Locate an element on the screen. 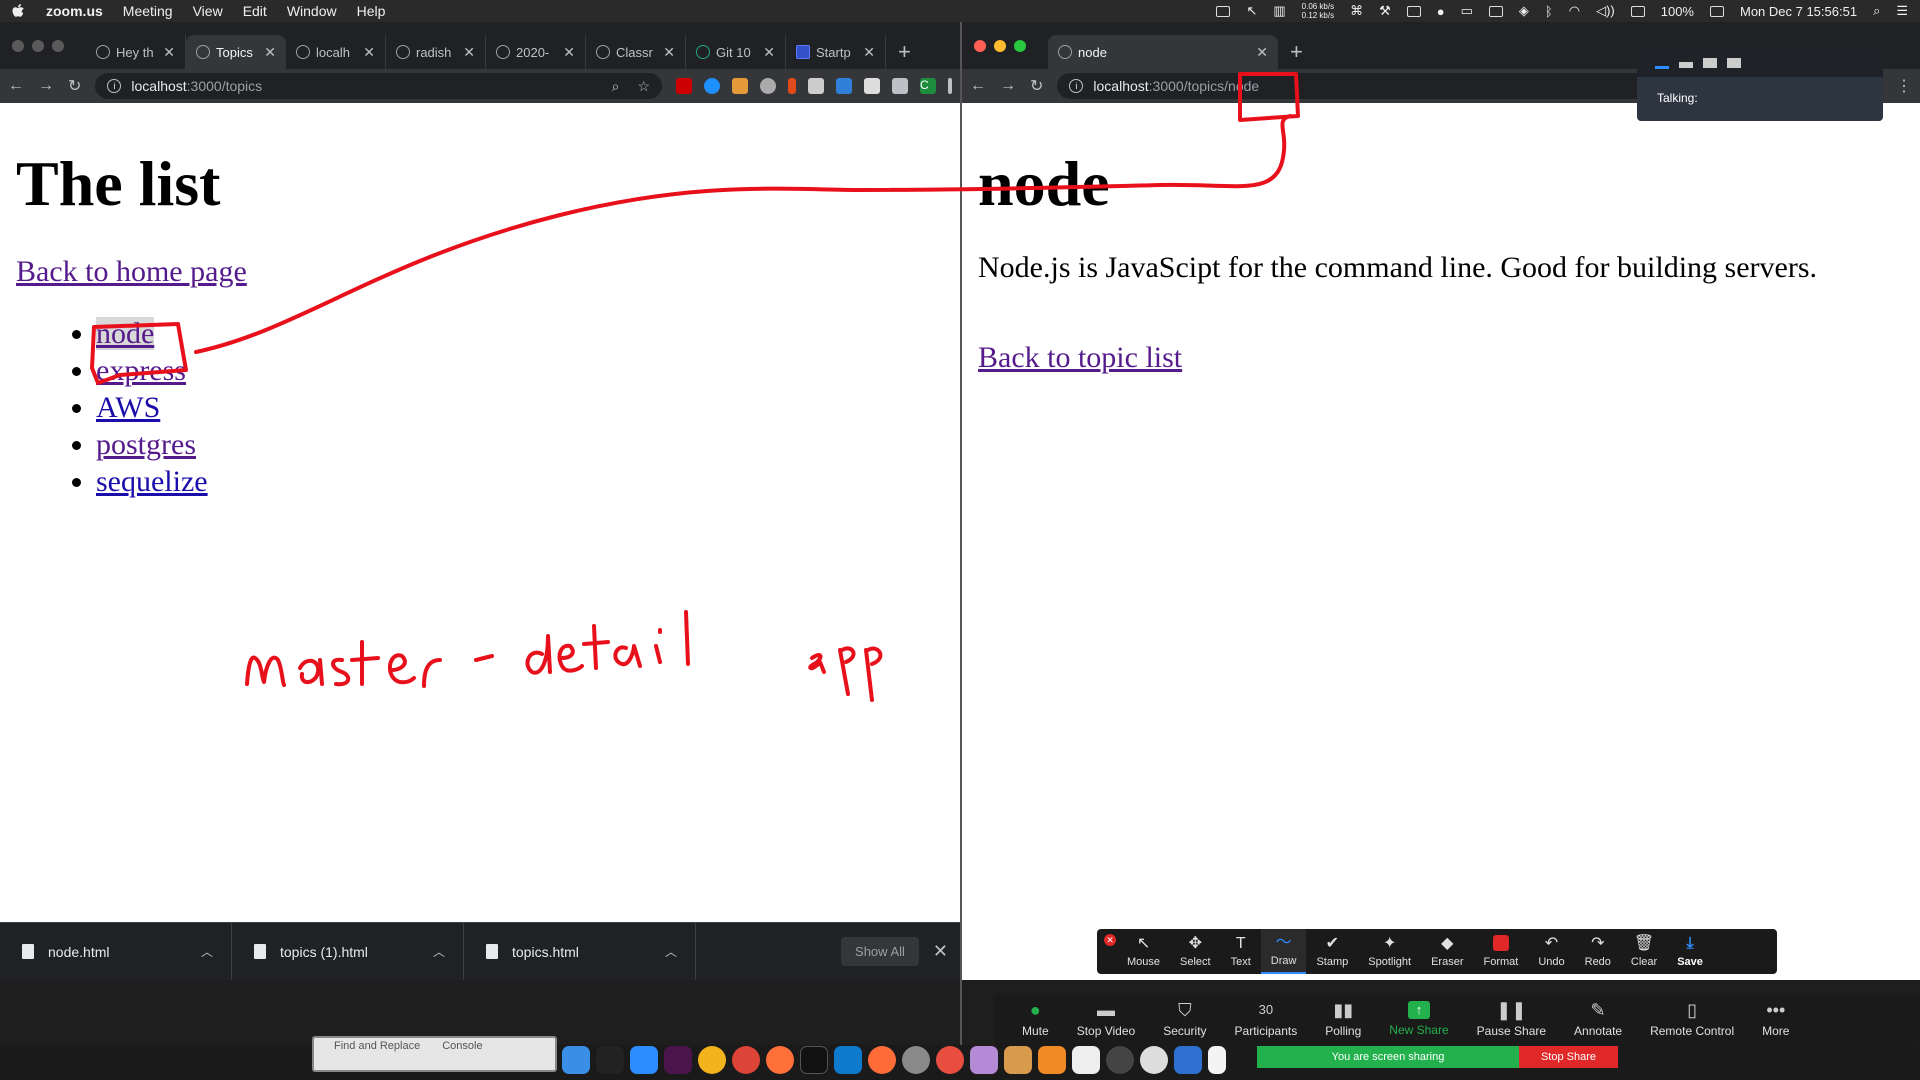 The height and width of the screenshot is (1080, 1920). more-button: ••• More is located at coordinates (1775, 1019).